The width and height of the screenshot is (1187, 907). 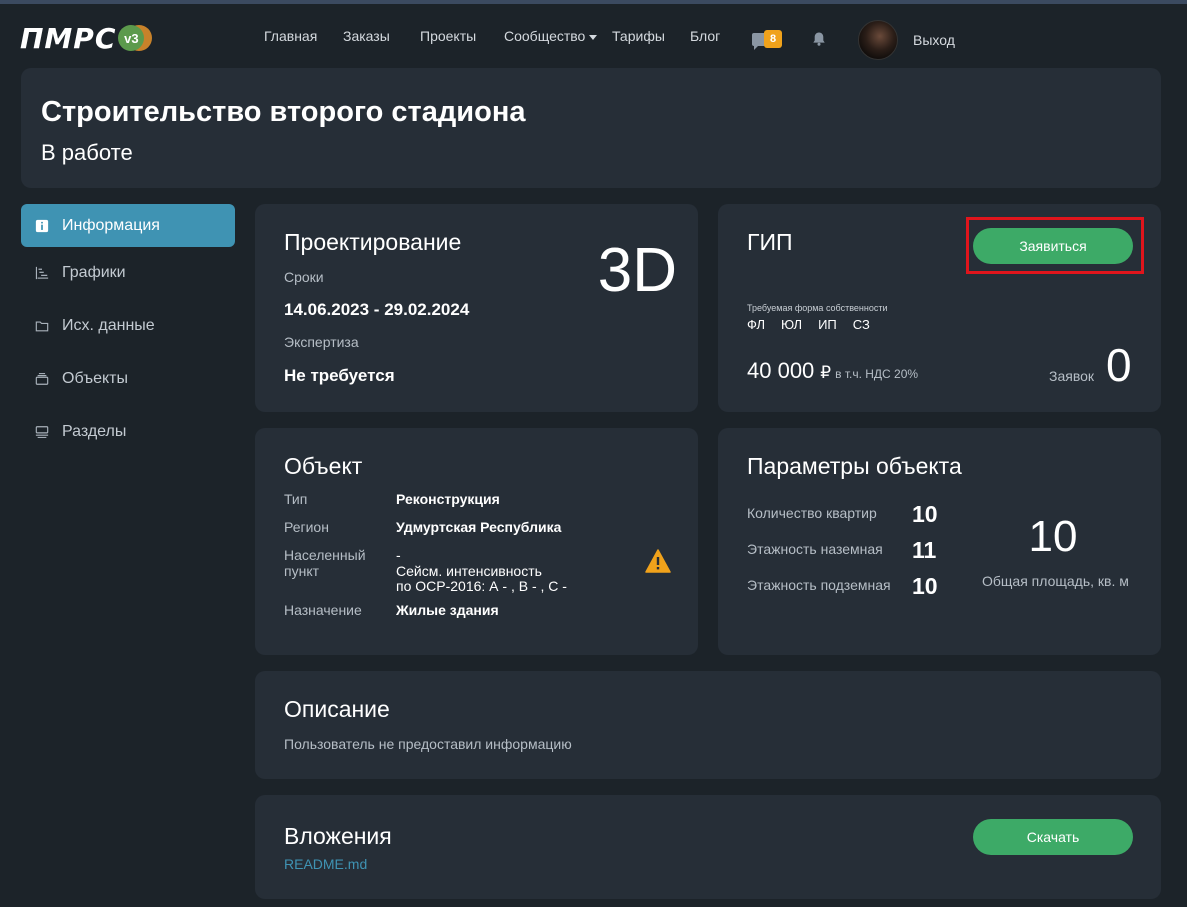 What do you see at coordinates (816, 324) in the screenshot?
I see `ownership-forms: ФЛ ЮЛ ИП СЗ` at bounding box center [816, 324].